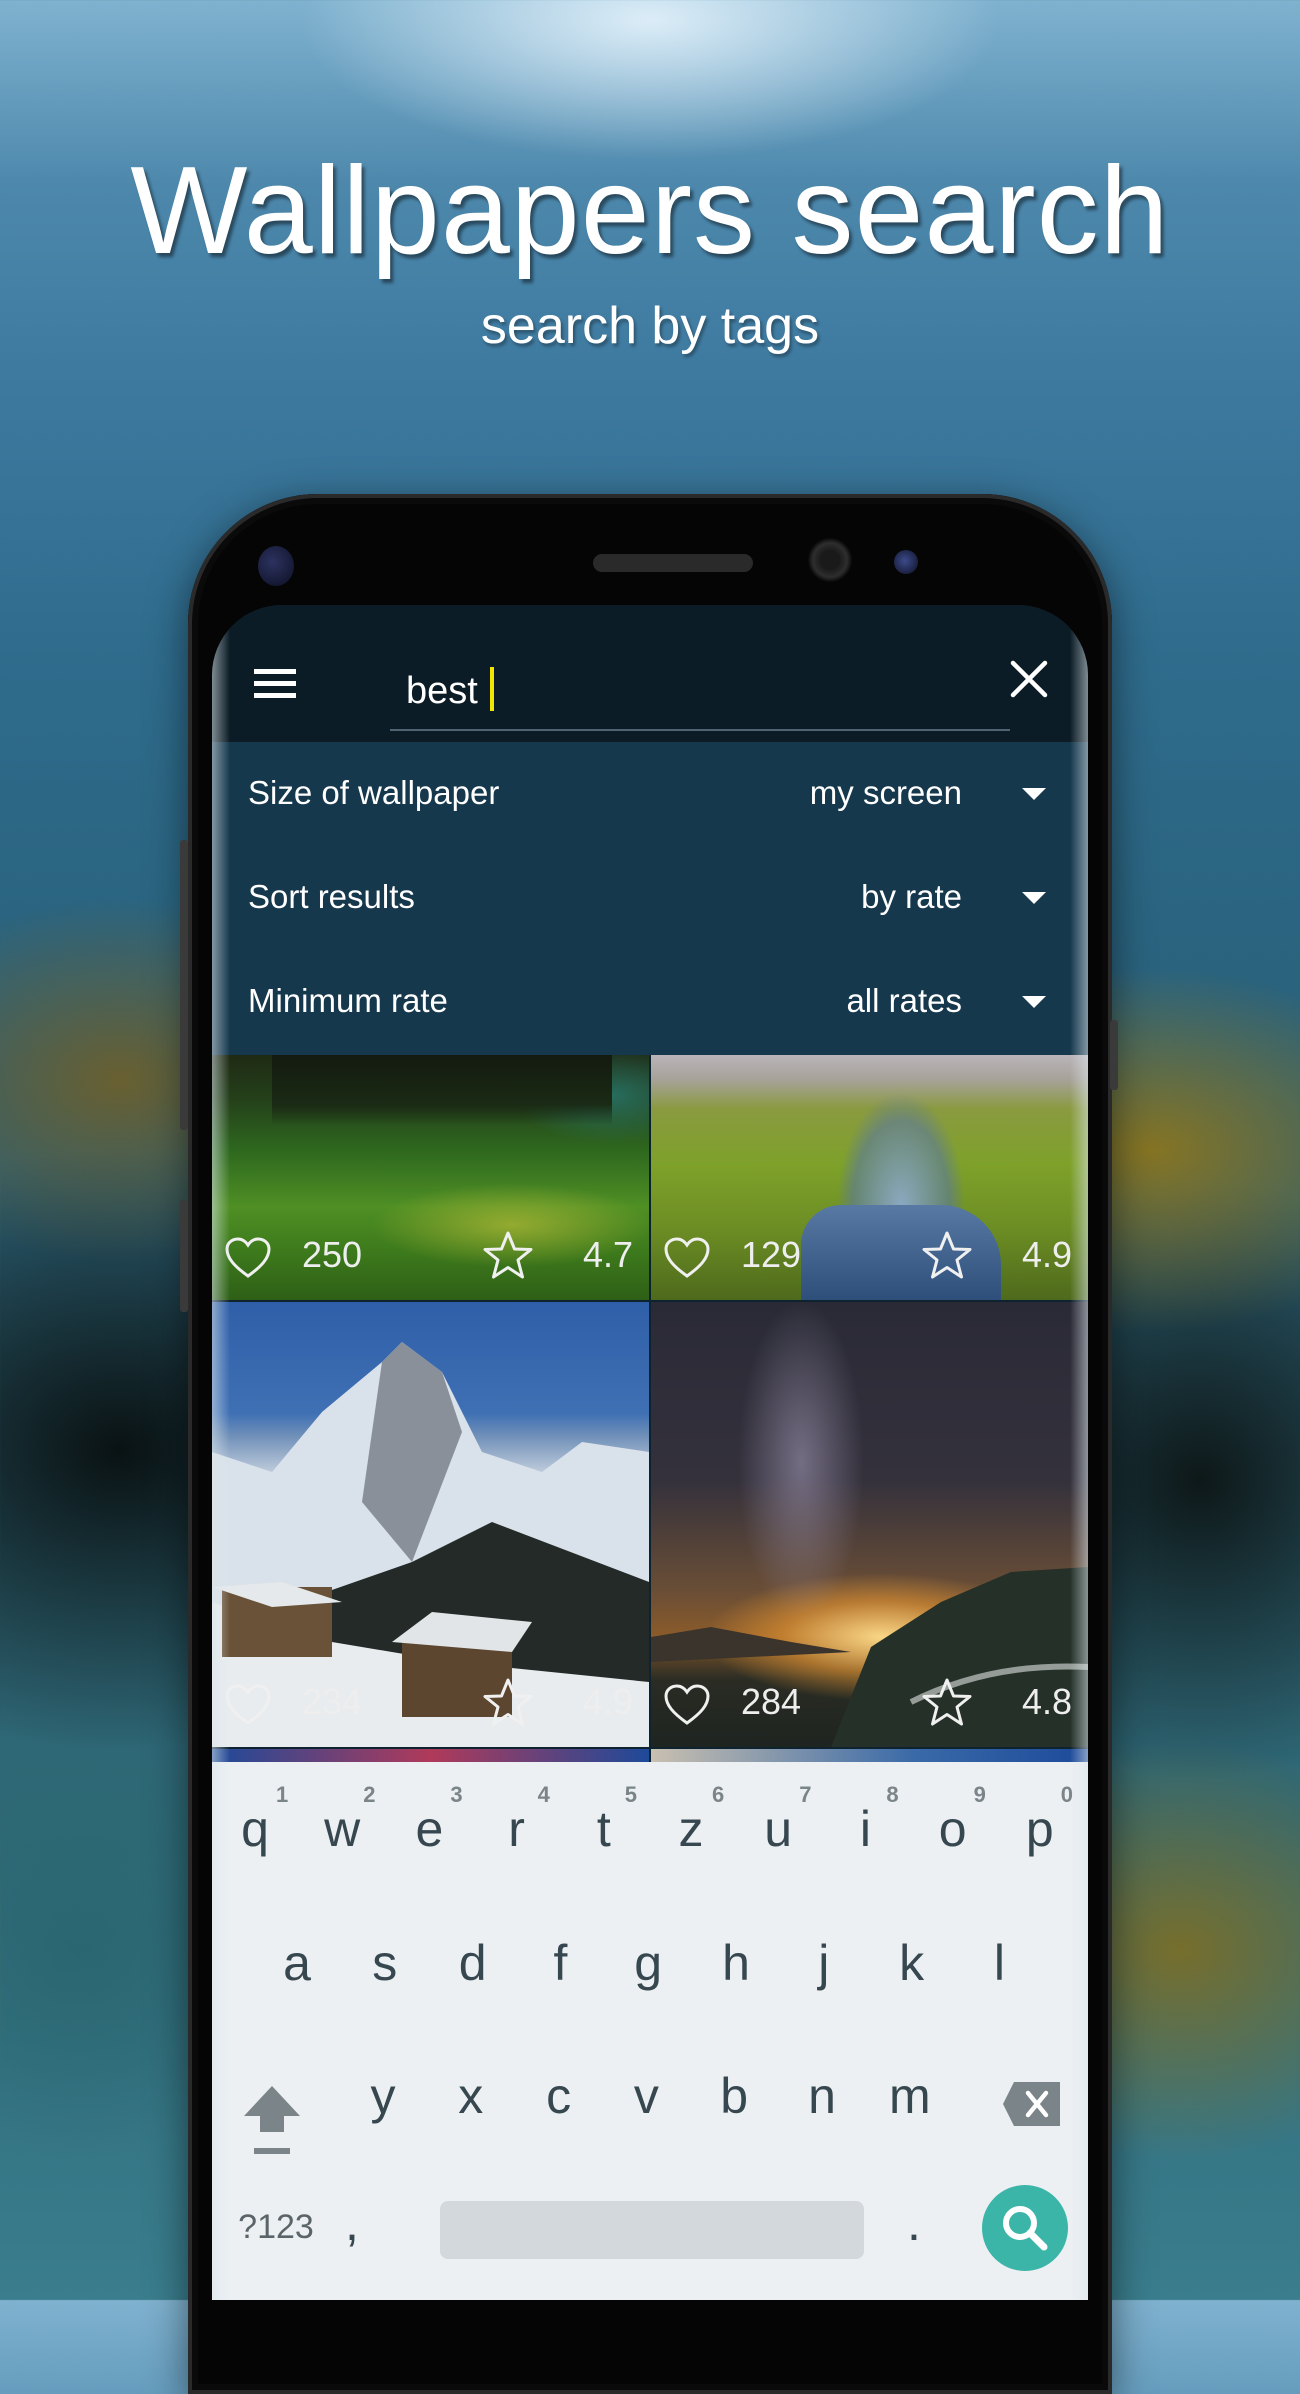 The height and width of the screenshot is (2394, 1300). Describe the element at coordinates (517, 1829) in the screenshot. I see `key-r: r` at that location.